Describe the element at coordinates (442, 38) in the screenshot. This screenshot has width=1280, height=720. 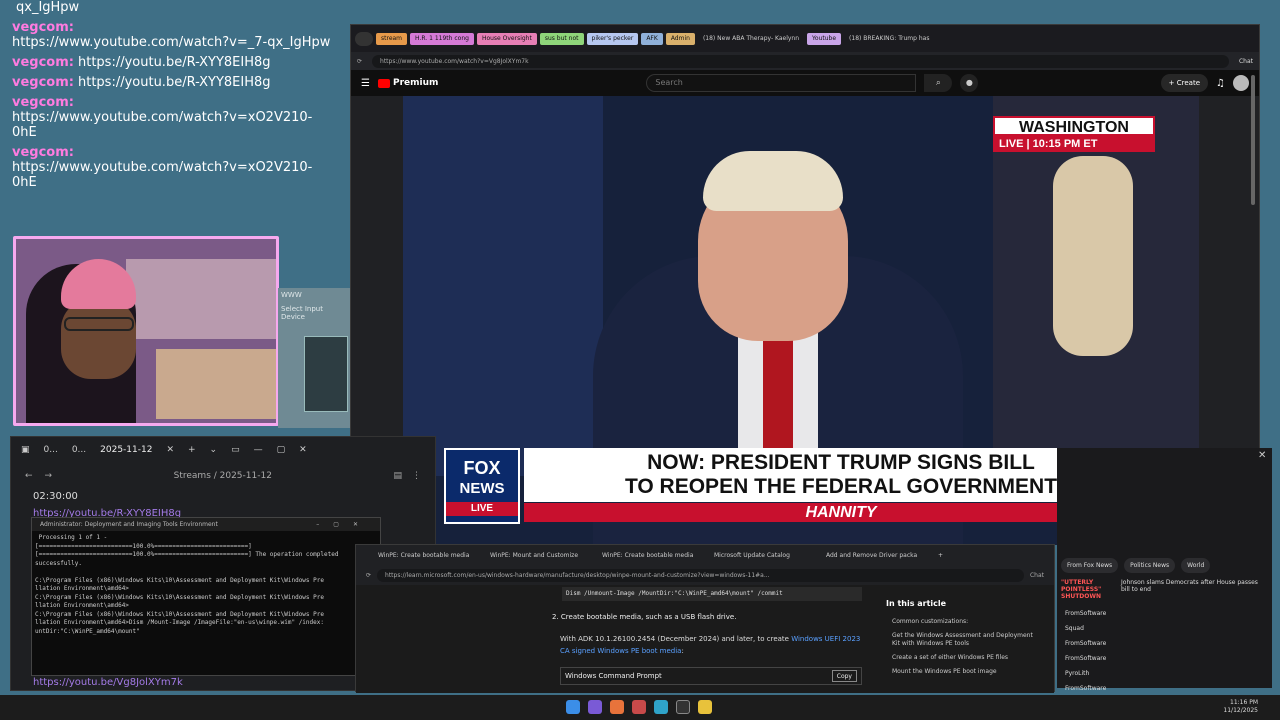
I see `tab-group: H.R. 1 119th cong` at that location.